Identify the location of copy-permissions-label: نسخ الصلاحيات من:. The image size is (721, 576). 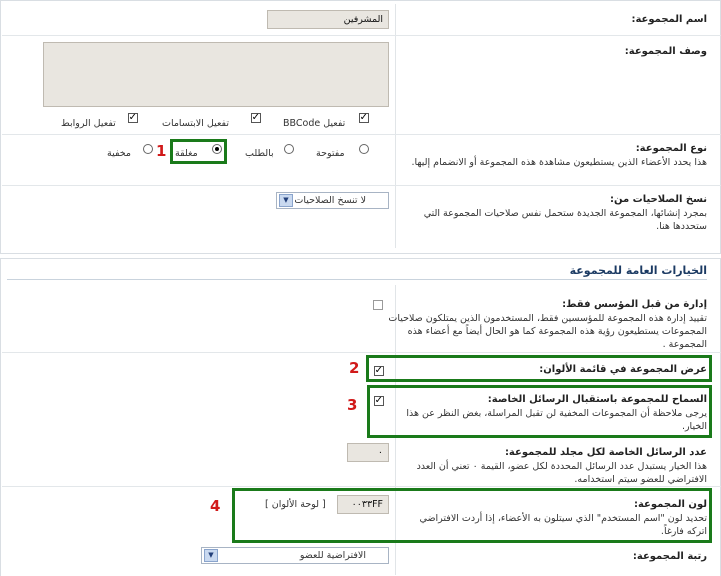
(658, 199).